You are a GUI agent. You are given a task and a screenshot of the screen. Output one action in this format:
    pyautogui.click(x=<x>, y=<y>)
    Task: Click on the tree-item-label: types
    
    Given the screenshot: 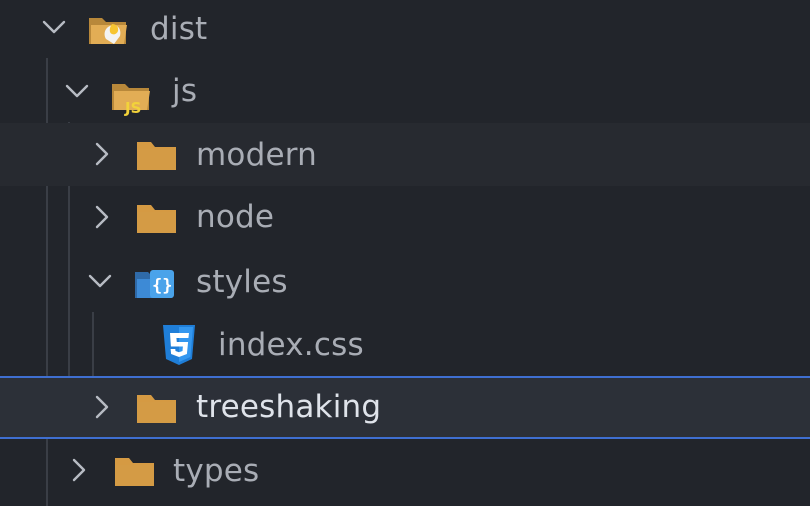 What is the action you would take?
    pyautogui.click(x=216, y=471)
    